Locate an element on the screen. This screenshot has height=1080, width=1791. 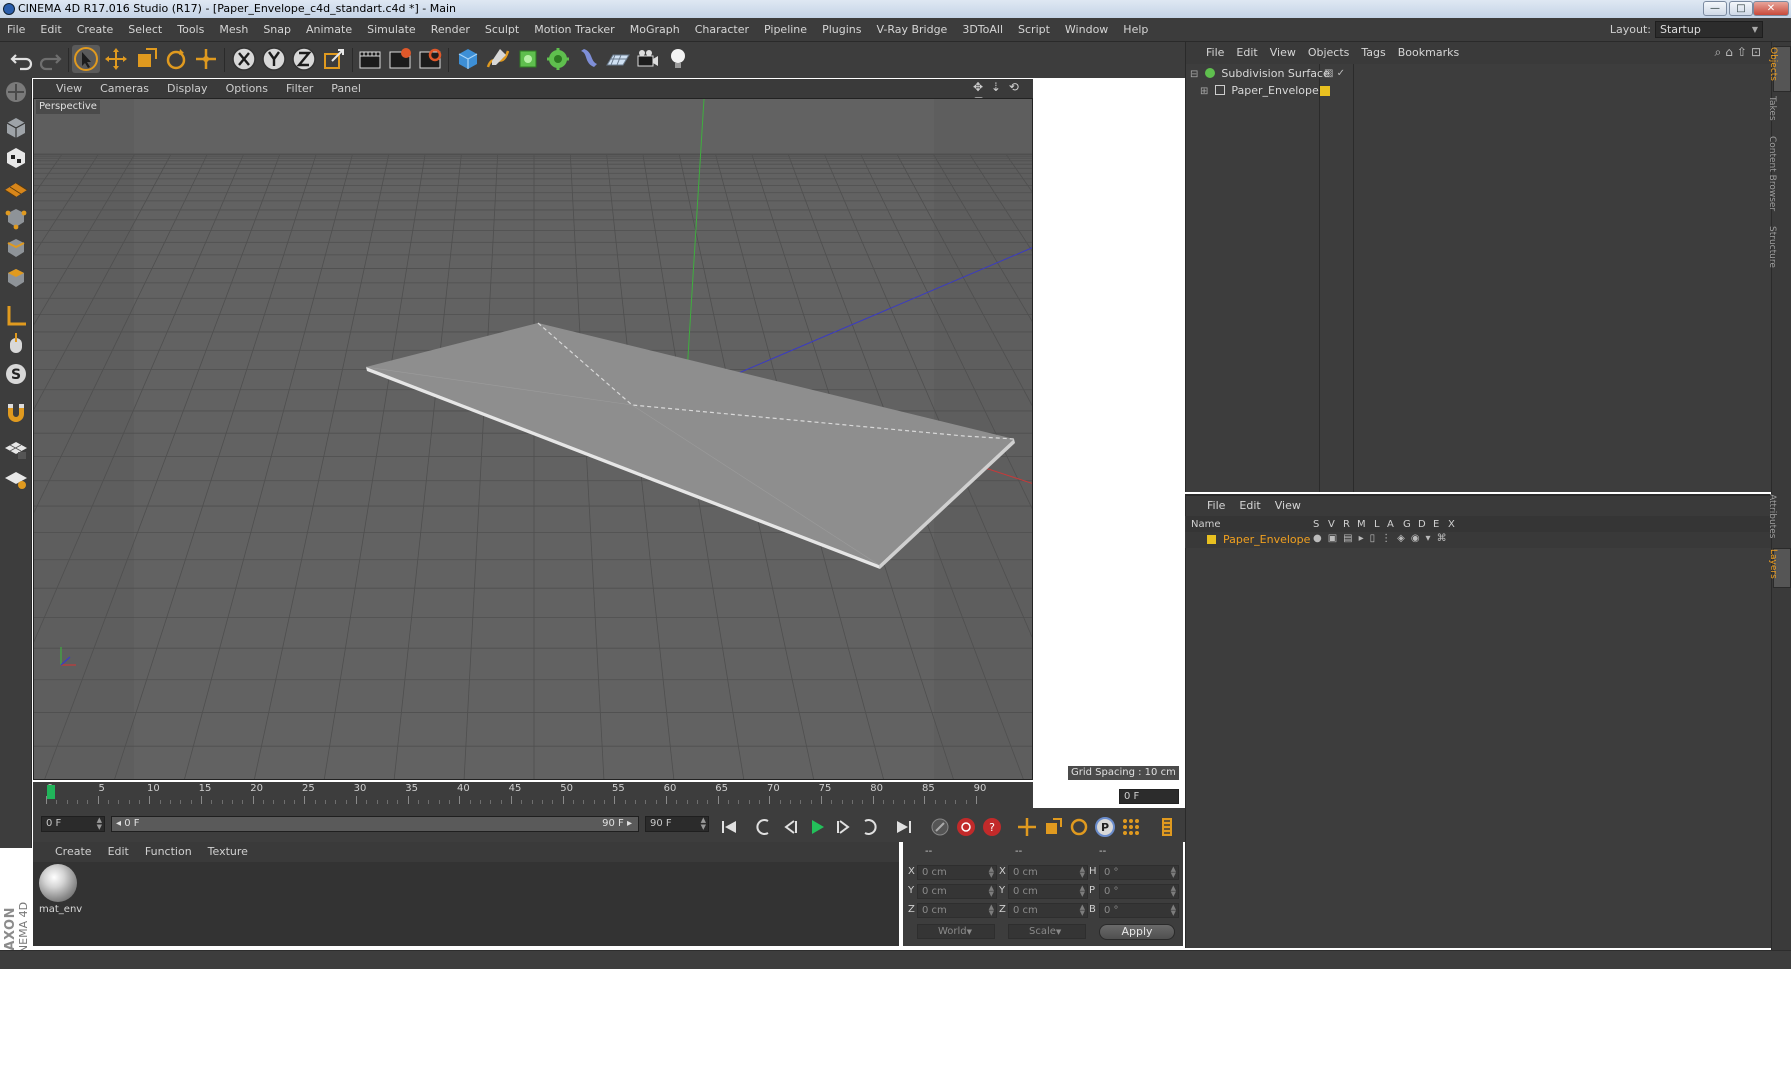
menu-mesh: Mesh is located at coordinates (234, 30).